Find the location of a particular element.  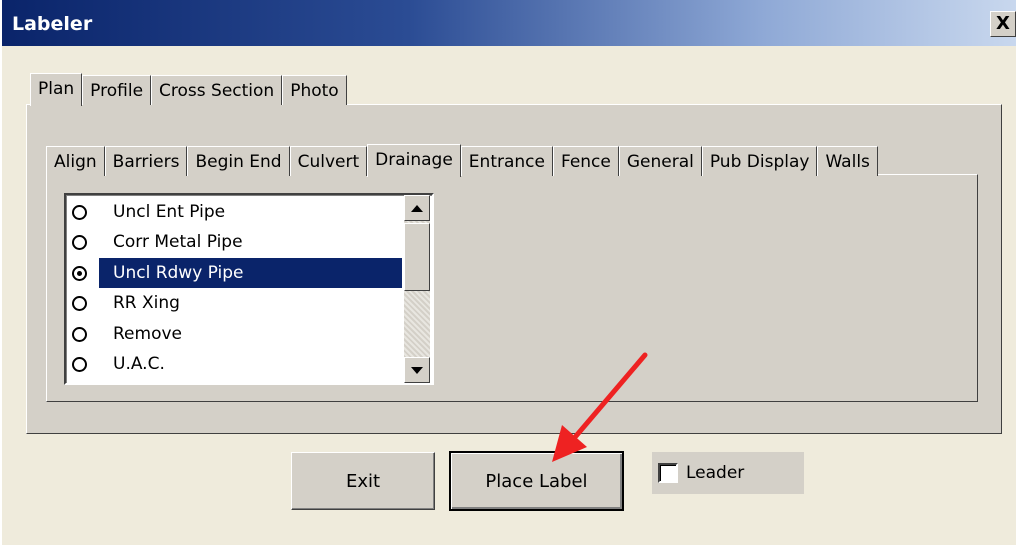

tab-general: General is located at coordinates (660, 161).